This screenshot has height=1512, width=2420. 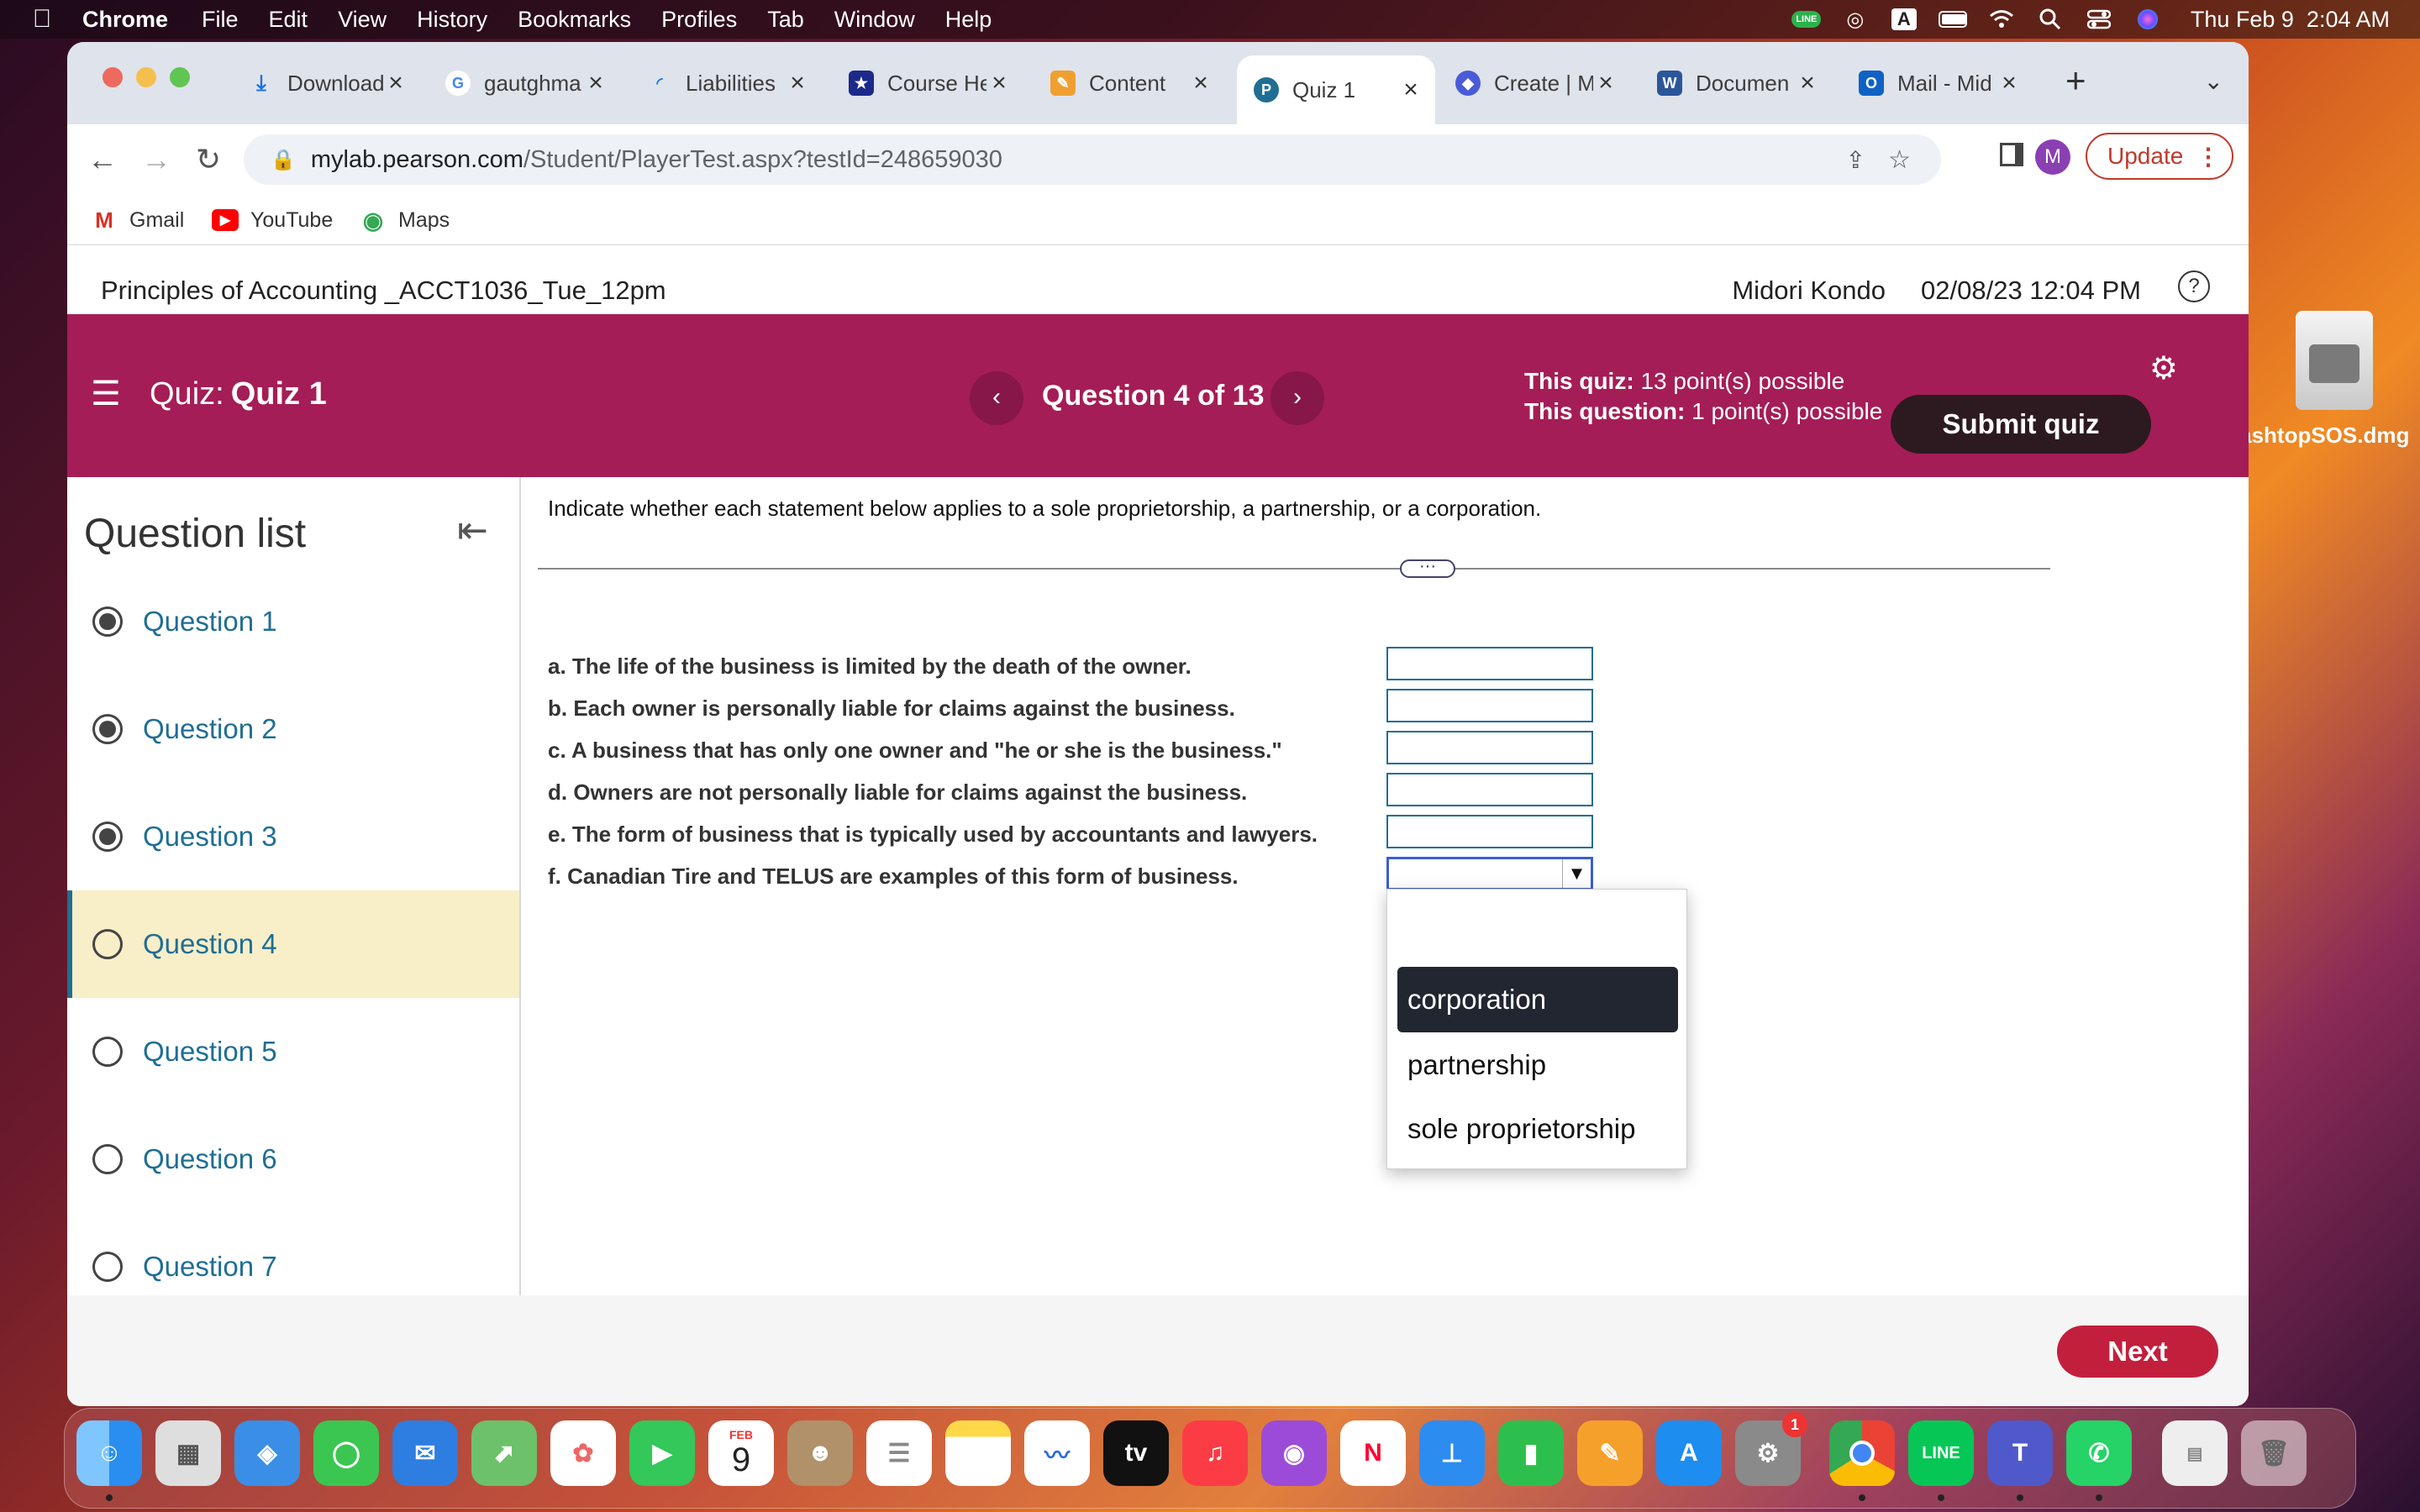 I want to click on whatsapp-icon: ✆, so click(x=2099, y=1453).